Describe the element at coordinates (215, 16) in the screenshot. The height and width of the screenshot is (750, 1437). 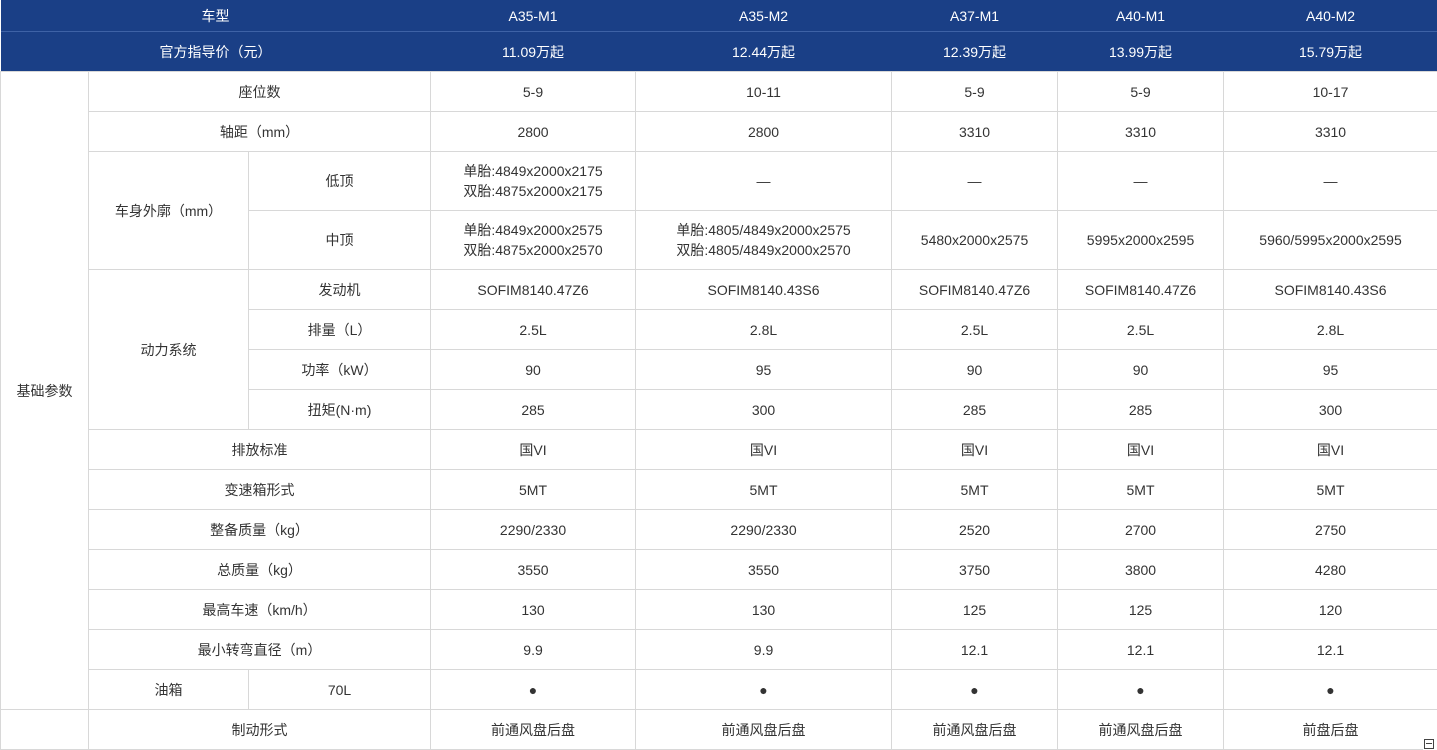
I see `header-label: 车型` at that location.